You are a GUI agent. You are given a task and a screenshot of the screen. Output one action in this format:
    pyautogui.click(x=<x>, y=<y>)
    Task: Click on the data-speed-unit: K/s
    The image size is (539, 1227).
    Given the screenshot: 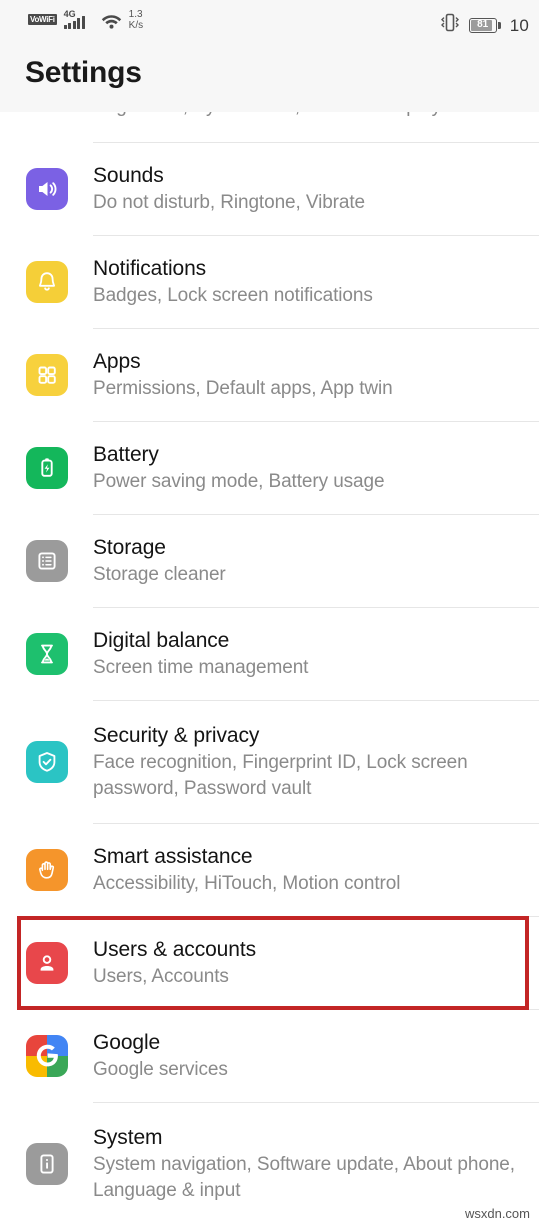 What is the action you would take?
    pyautogui.click(x=136, y=25)
    